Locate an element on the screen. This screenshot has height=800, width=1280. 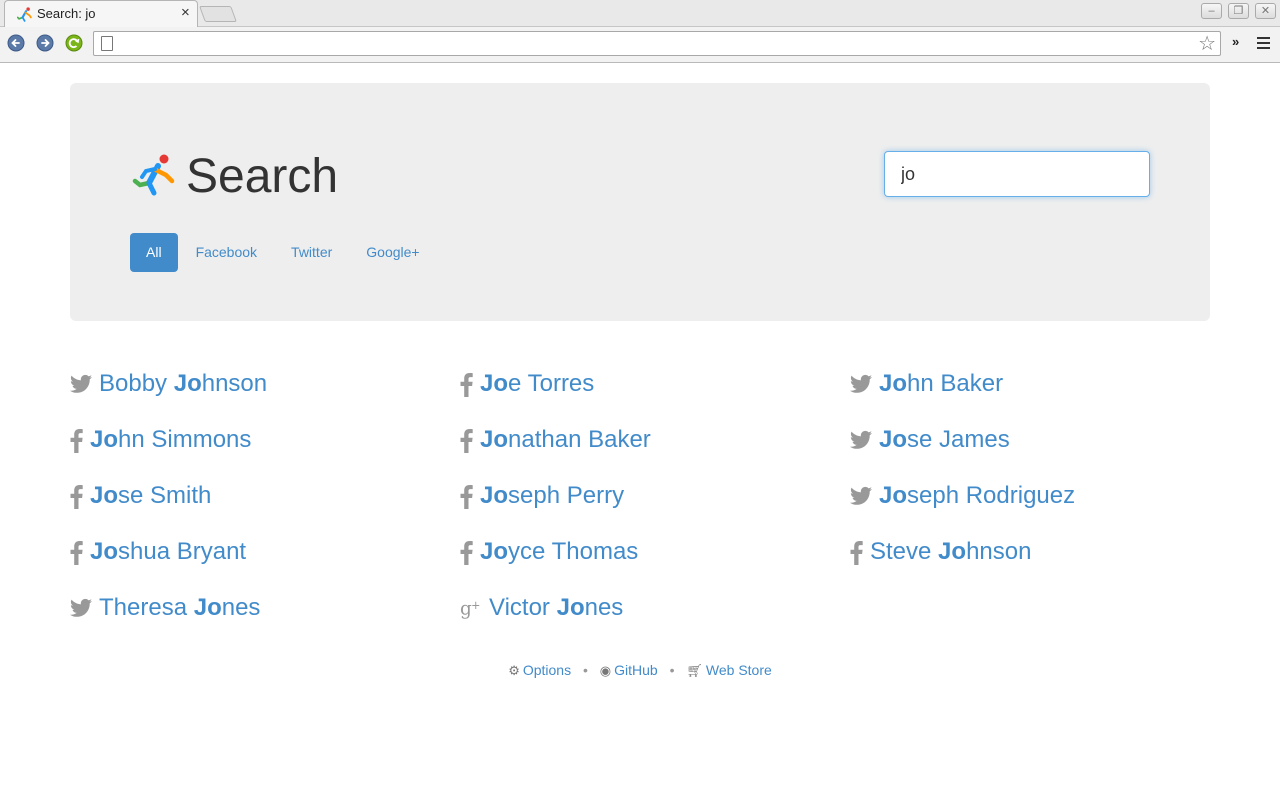
runner-logo-icon is located at coordinates (153, 175).